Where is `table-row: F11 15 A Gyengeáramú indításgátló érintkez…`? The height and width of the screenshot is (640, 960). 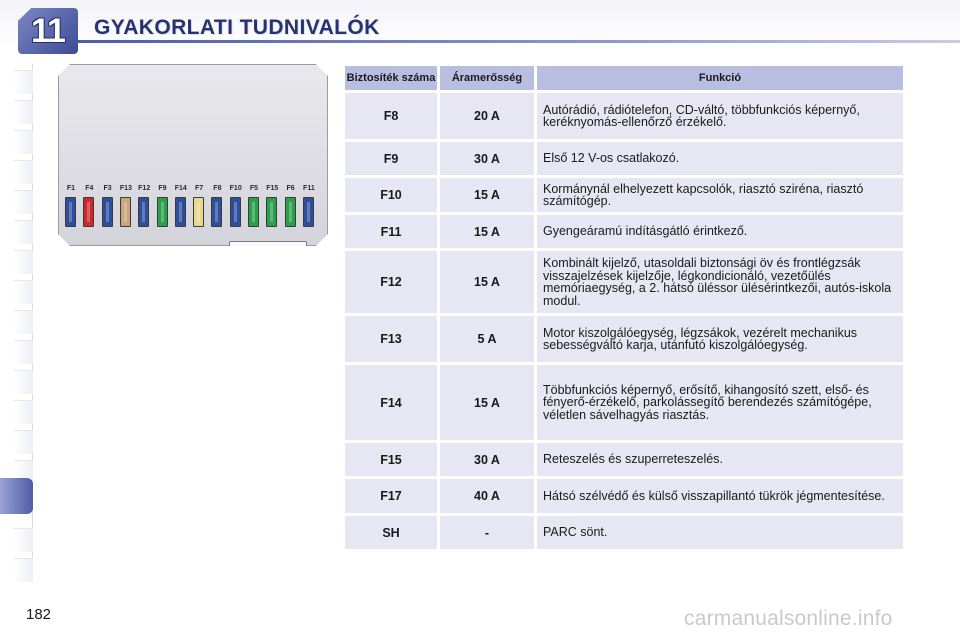
table-row: F11 15 A Gyengeáramú indításgátló érintkez… is located at coordinates (624, 231).